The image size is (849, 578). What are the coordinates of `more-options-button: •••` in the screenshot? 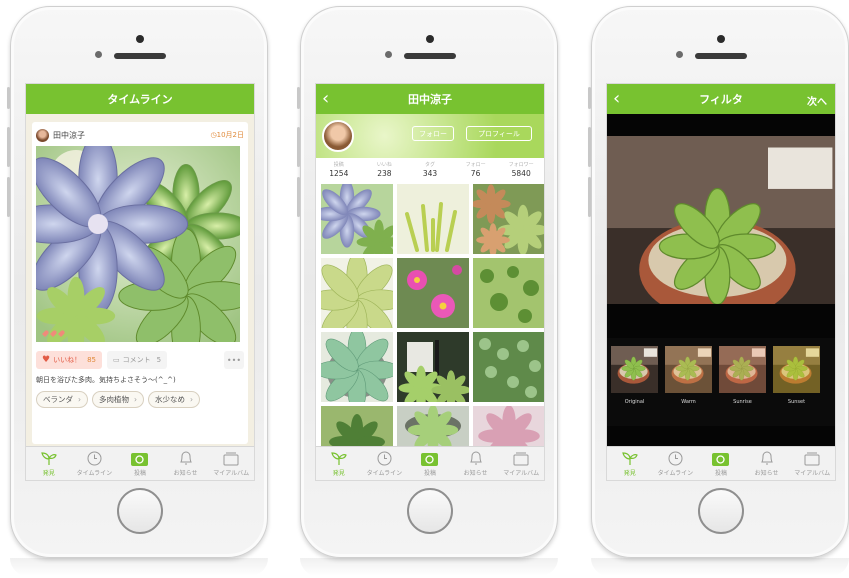 It's located at (234, 360).